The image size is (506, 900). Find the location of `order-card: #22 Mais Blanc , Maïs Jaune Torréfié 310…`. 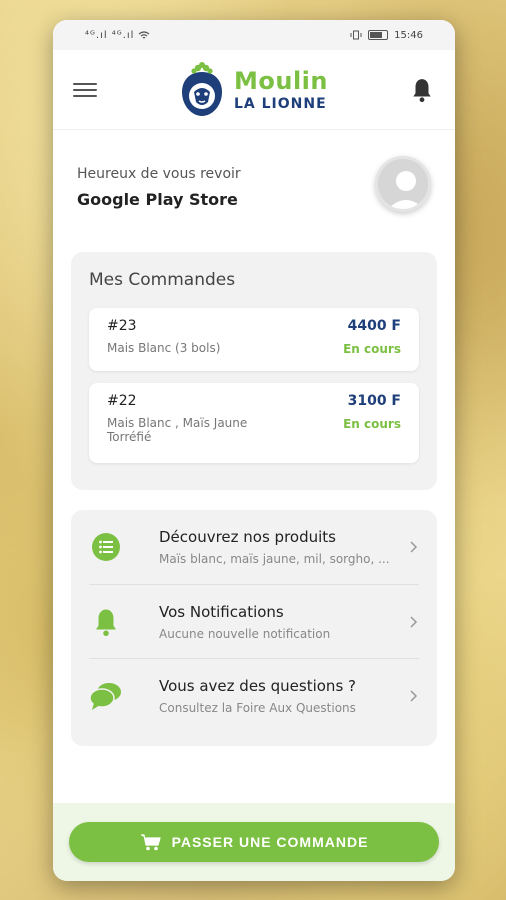

order-card: #22 Mais Blanc , Maïs Jaune Torréfié 310… is located at coordinates (254, 423).